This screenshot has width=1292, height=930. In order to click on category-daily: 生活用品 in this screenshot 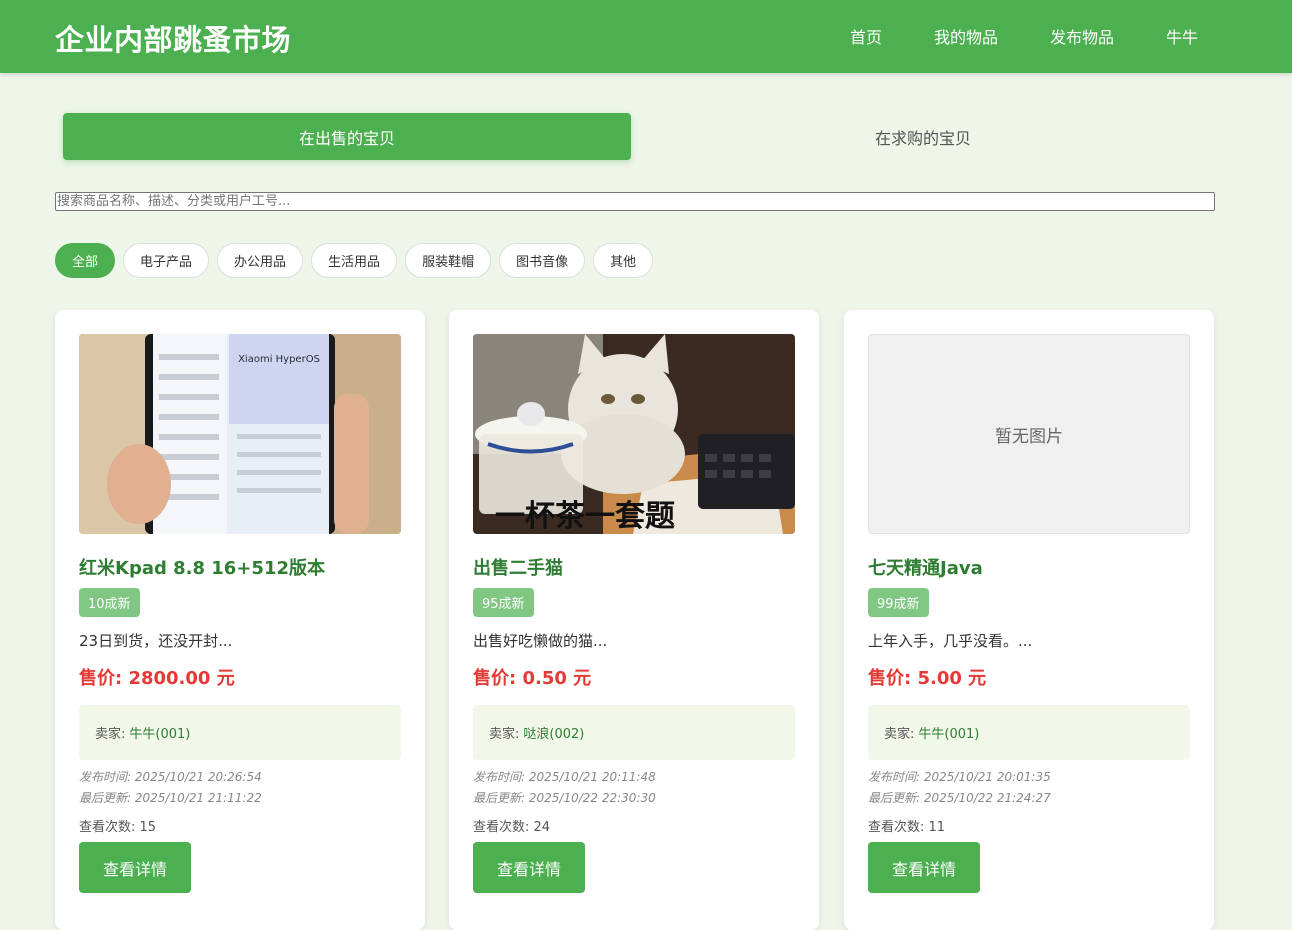, I will do `click(354, 260)`.